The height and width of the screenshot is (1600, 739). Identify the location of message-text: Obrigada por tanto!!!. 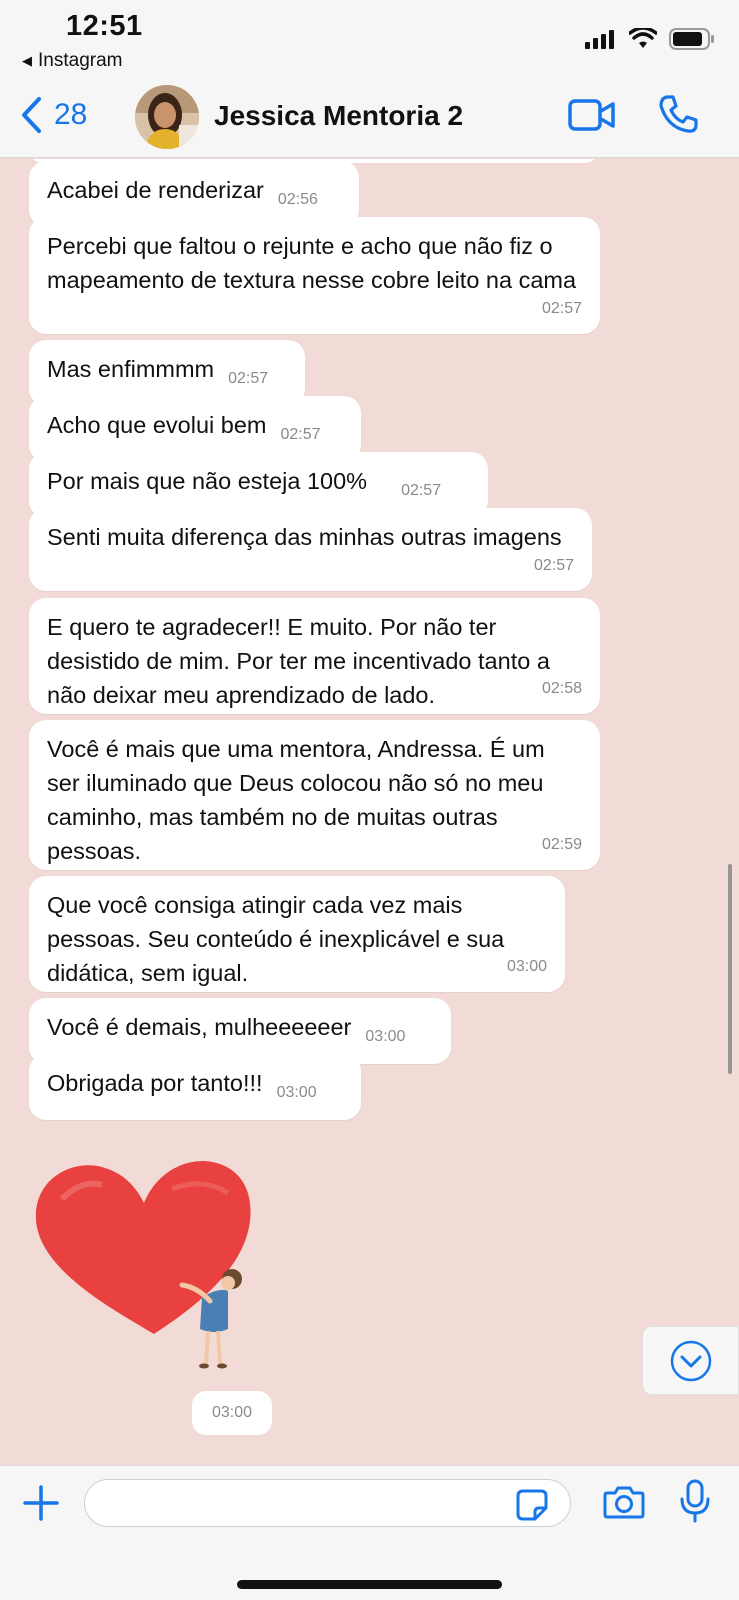
(155, 1083).